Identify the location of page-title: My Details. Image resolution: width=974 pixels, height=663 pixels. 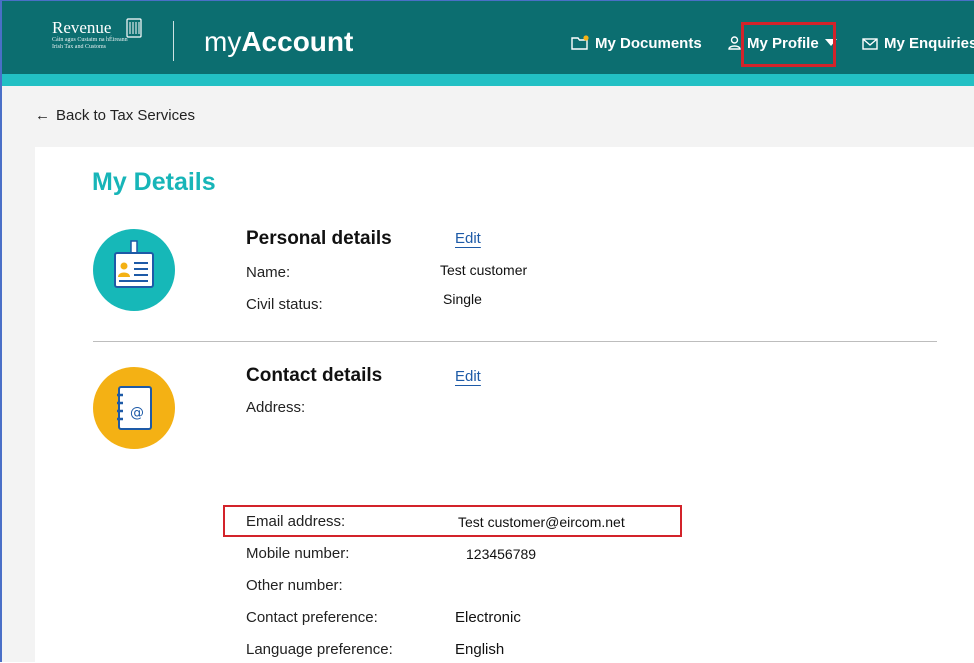
(154, 182).